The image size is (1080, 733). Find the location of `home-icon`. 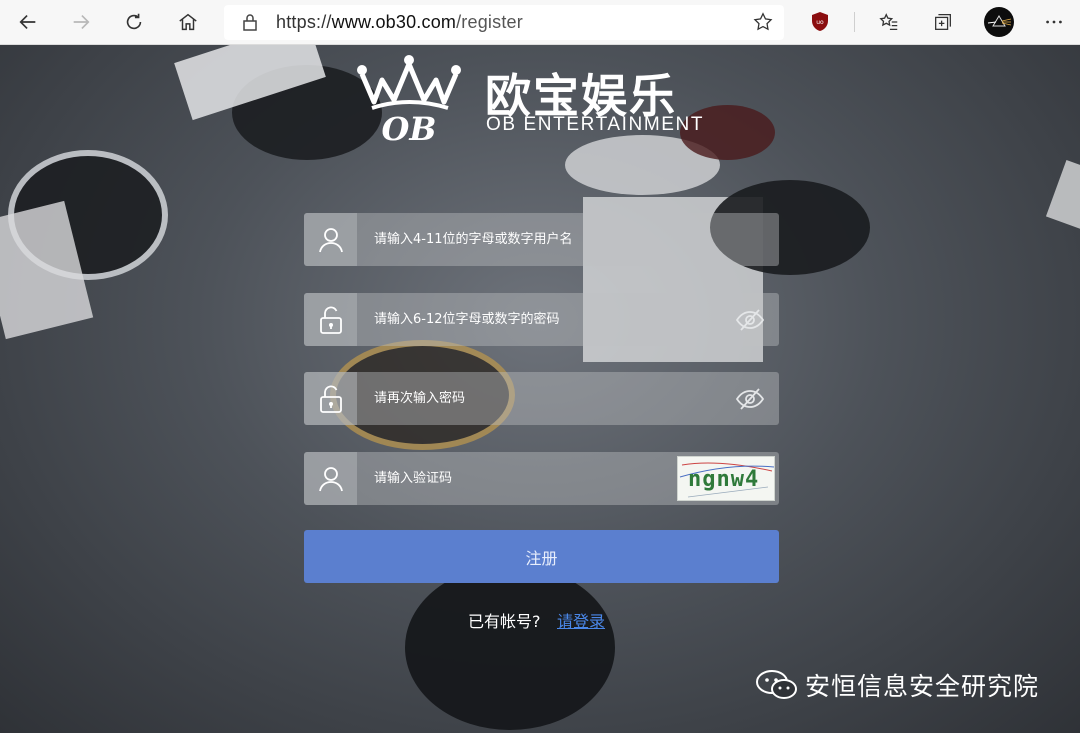

home-icon is located at coordinates (188, 22).